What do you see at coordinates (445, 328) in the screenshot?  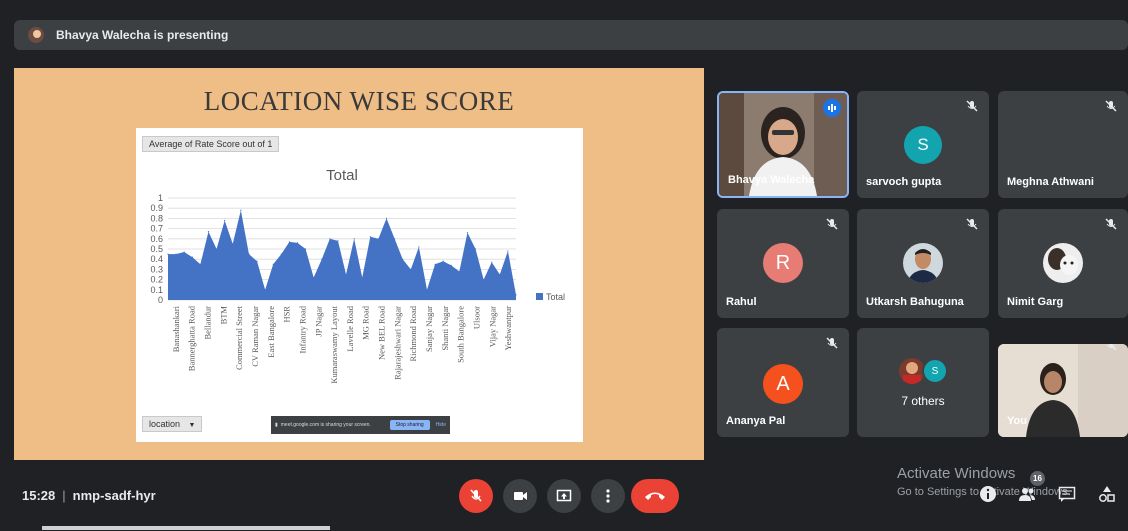 I see `x-tick-label: Shanti Nagar` at bounding box center [445, 328].